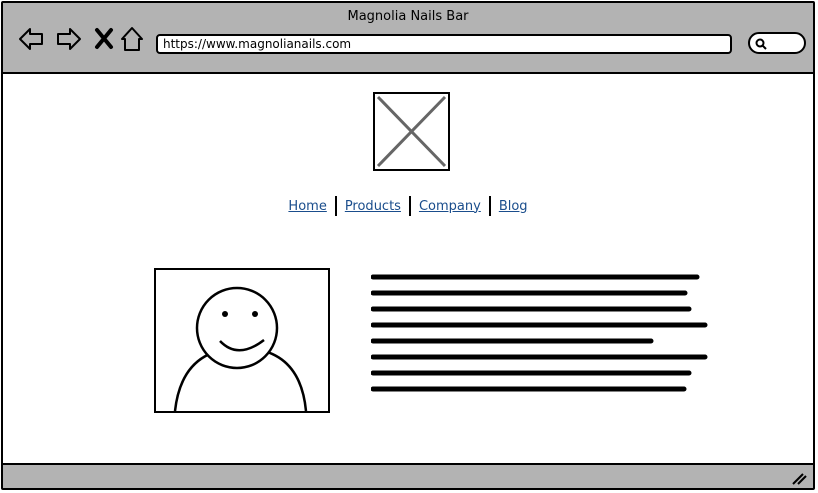  Describe the element at coordinates (373, 206) in the screenshot. I see `nav-products-link: Products` at that location.